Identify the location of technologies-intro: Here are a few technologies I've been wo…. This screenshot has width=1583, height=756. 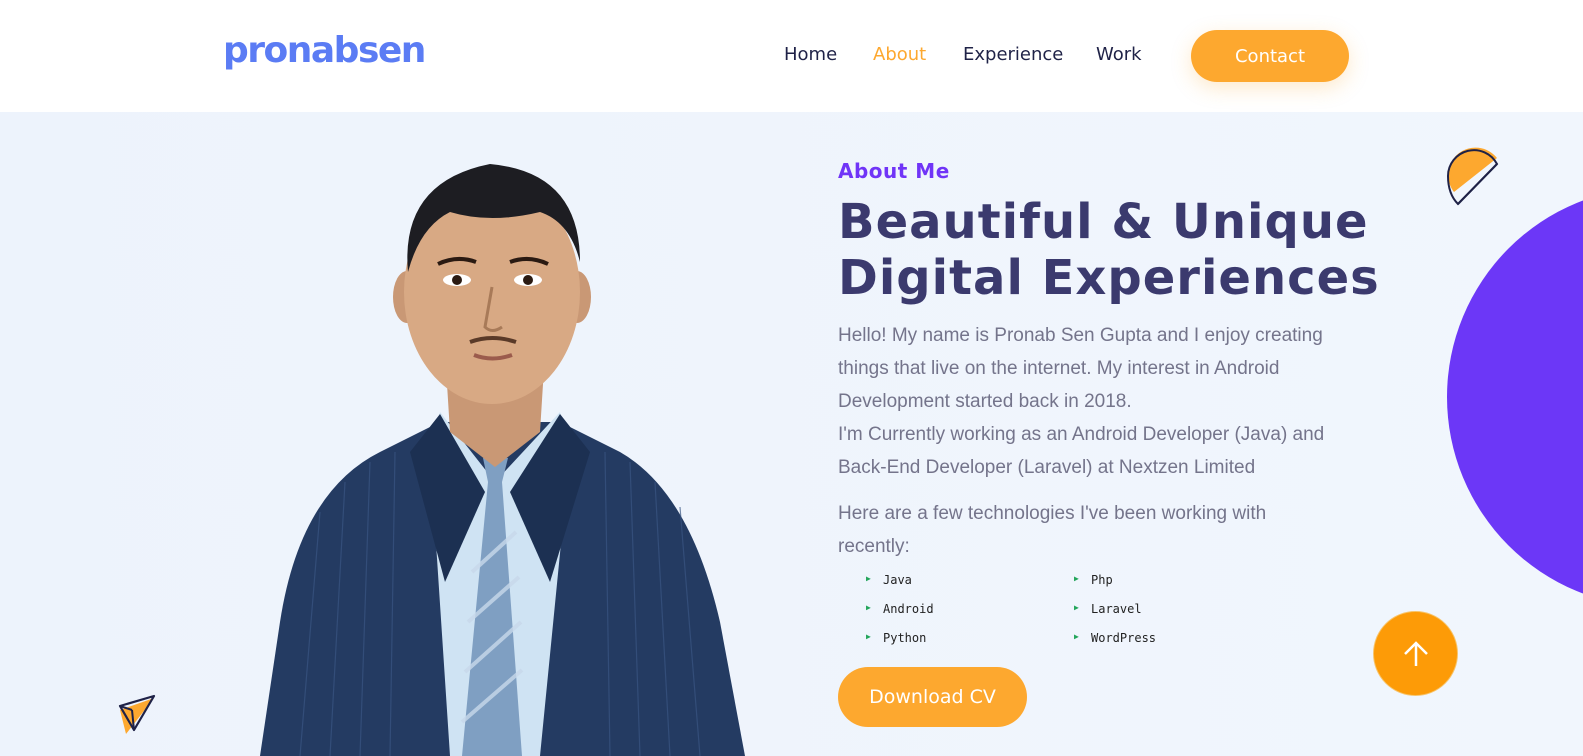
(1052, 530).